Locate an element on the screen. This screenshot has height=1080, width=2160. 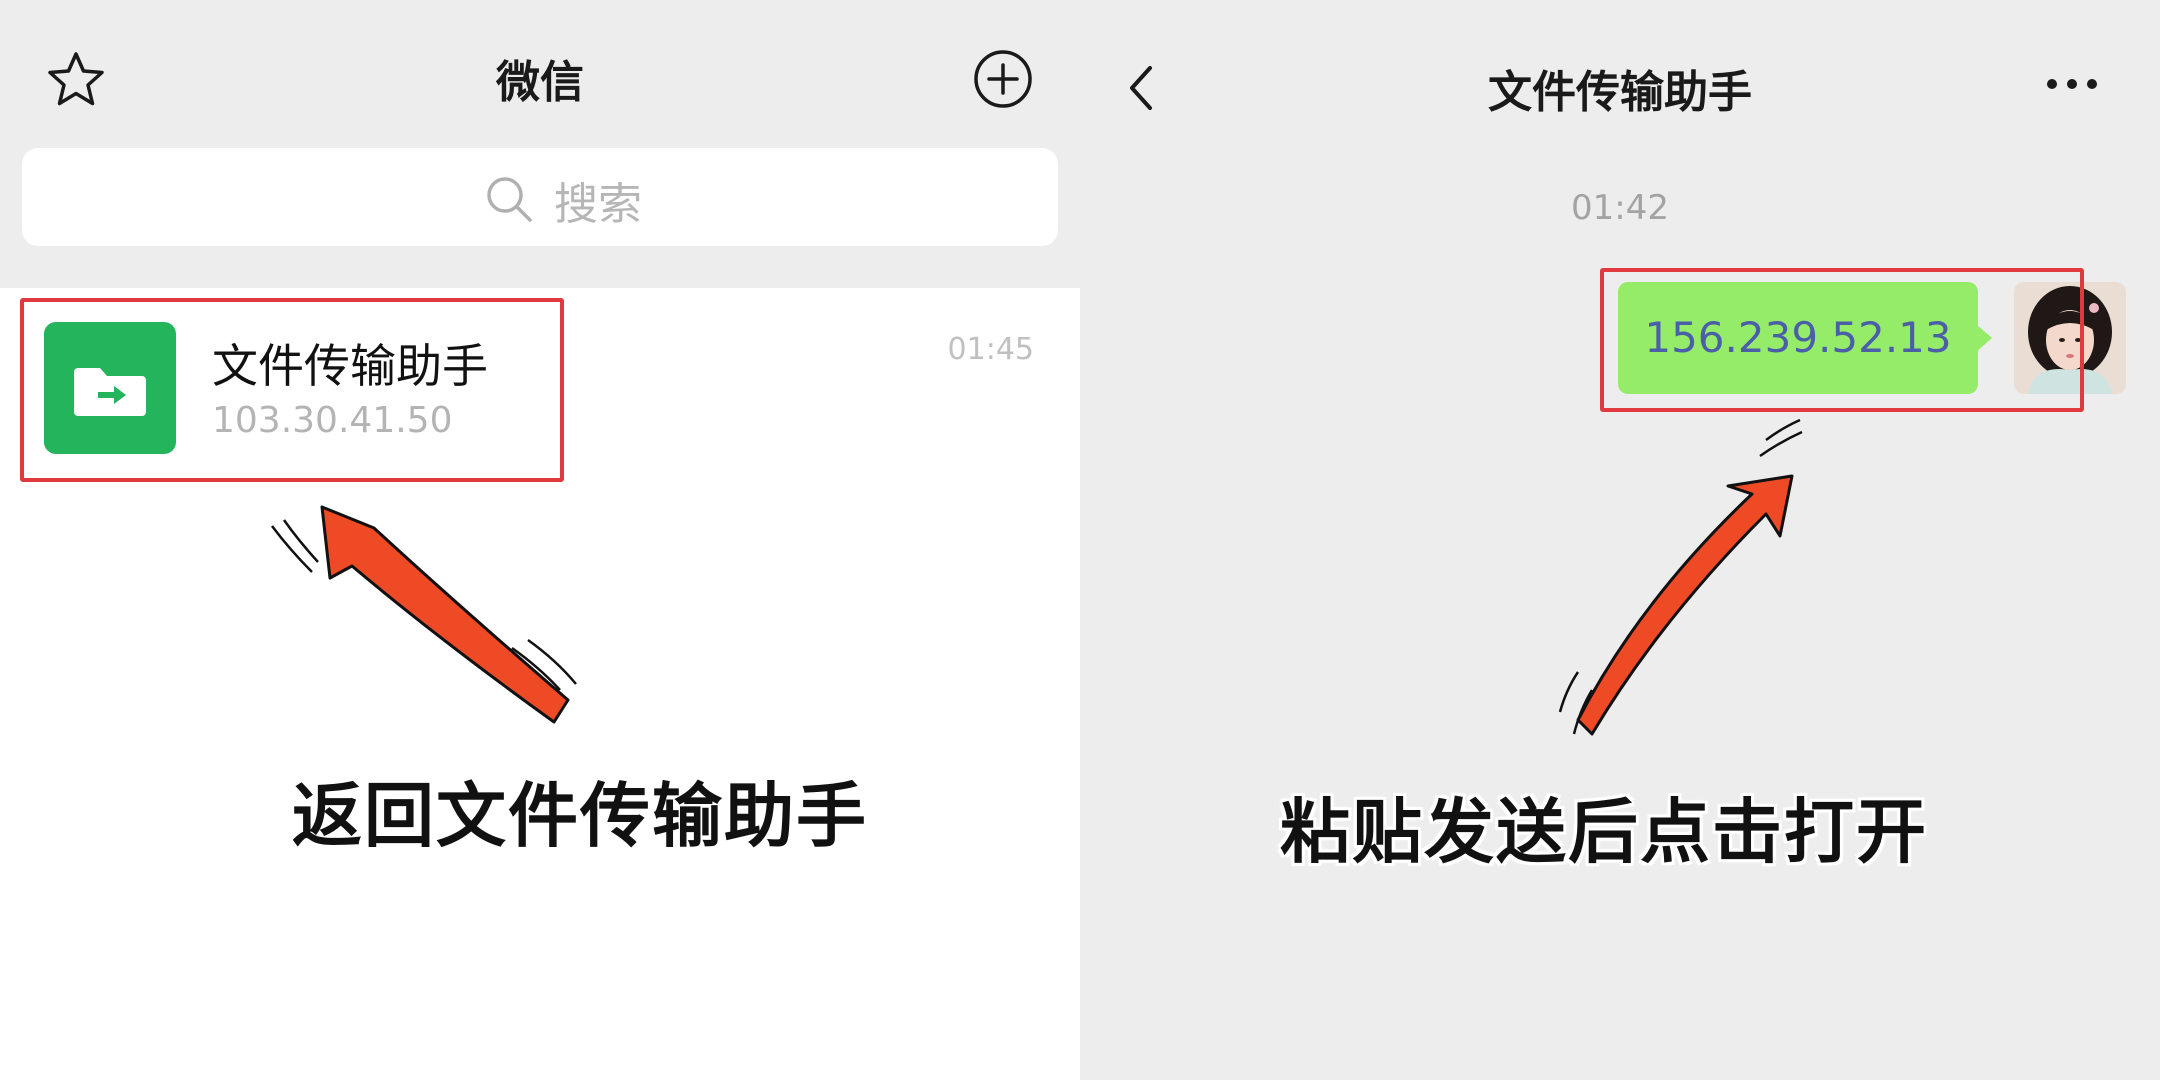
instruction-caption: 粘贴发送后点击打开 is located at coordinates (1603, 832).